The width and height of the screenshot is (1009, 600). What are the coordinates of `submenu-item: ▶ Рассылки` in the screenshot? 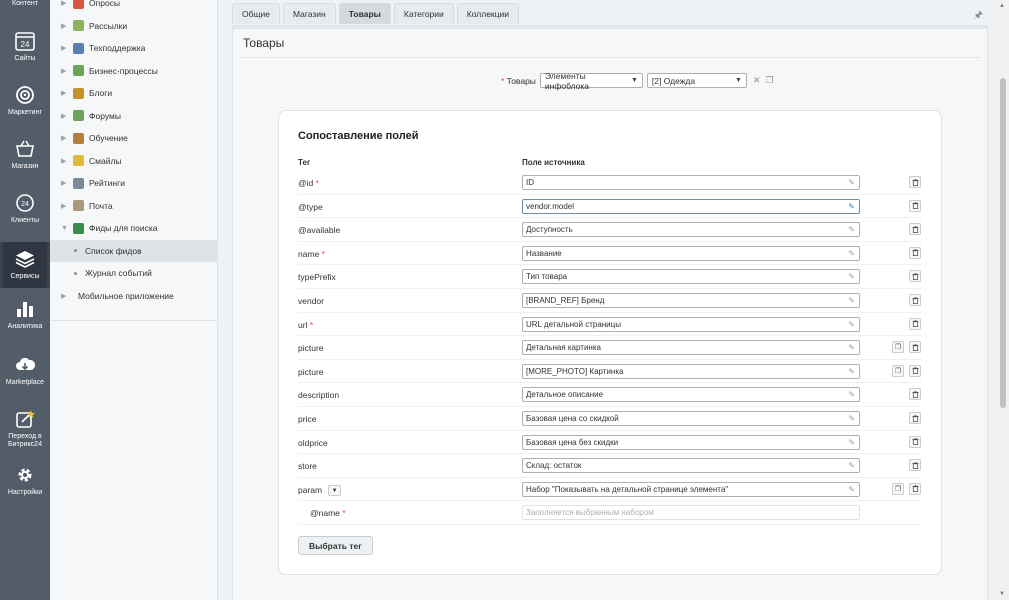 It's located at (134, 26).